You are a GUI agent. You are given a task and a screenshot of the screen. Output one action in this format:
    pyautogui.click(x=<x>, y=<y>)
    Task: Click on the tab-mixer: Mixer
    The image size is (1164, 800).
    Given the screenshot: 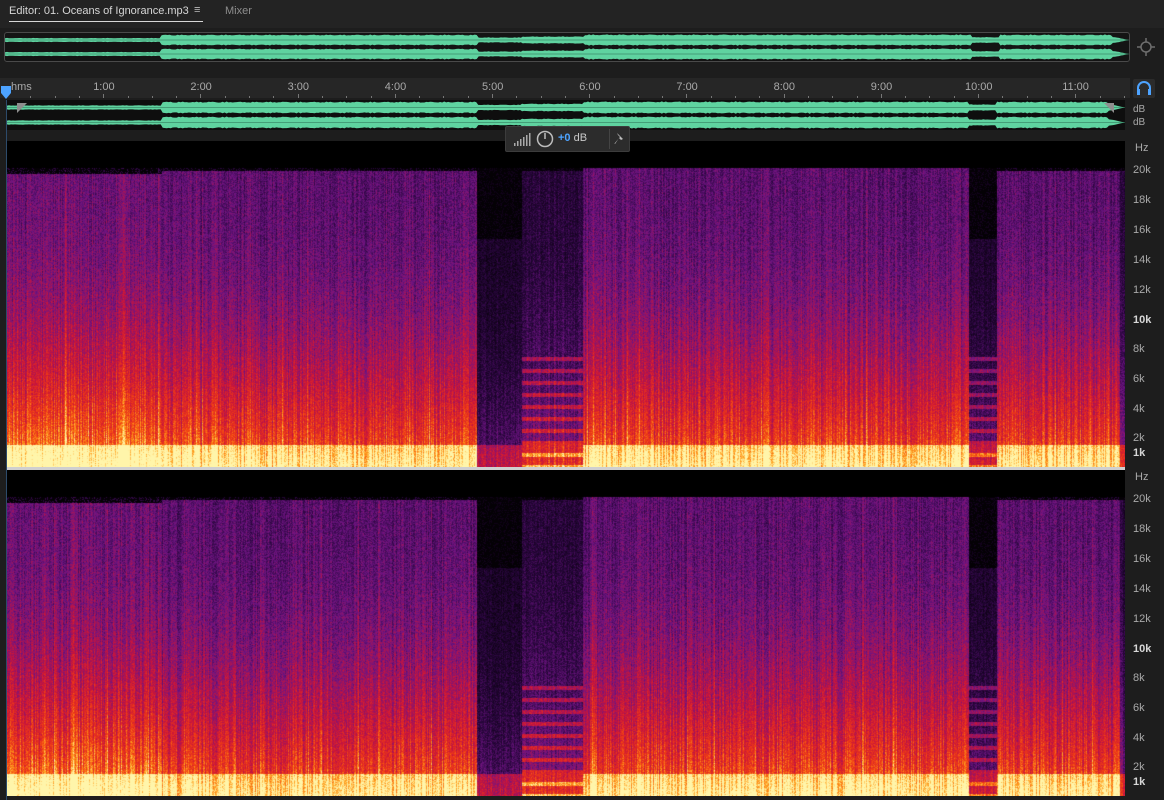 What is the action you would take?
    pyautogui.click(x=238, y=11)
    